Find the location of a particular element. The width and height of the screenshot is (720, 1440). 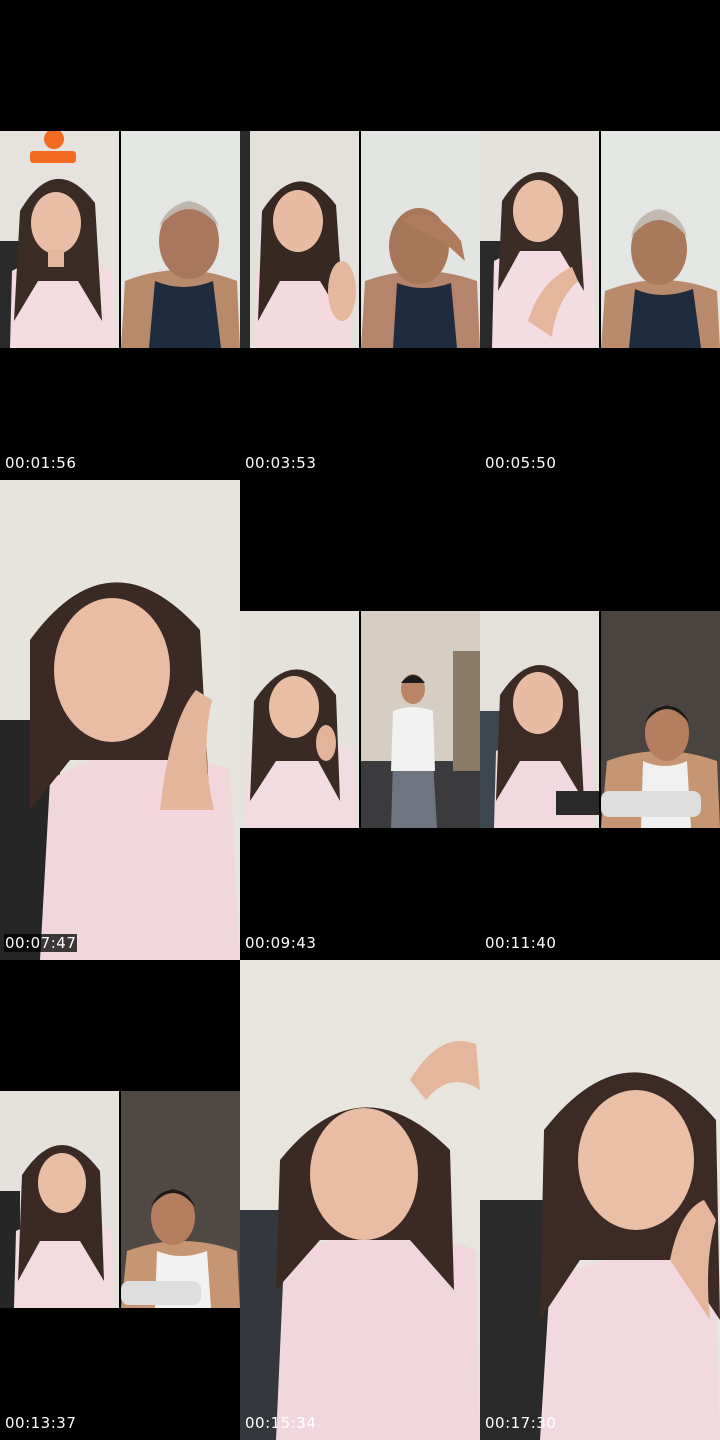

timestamp: 00:13:37 is located at coordinates (41, 1423).